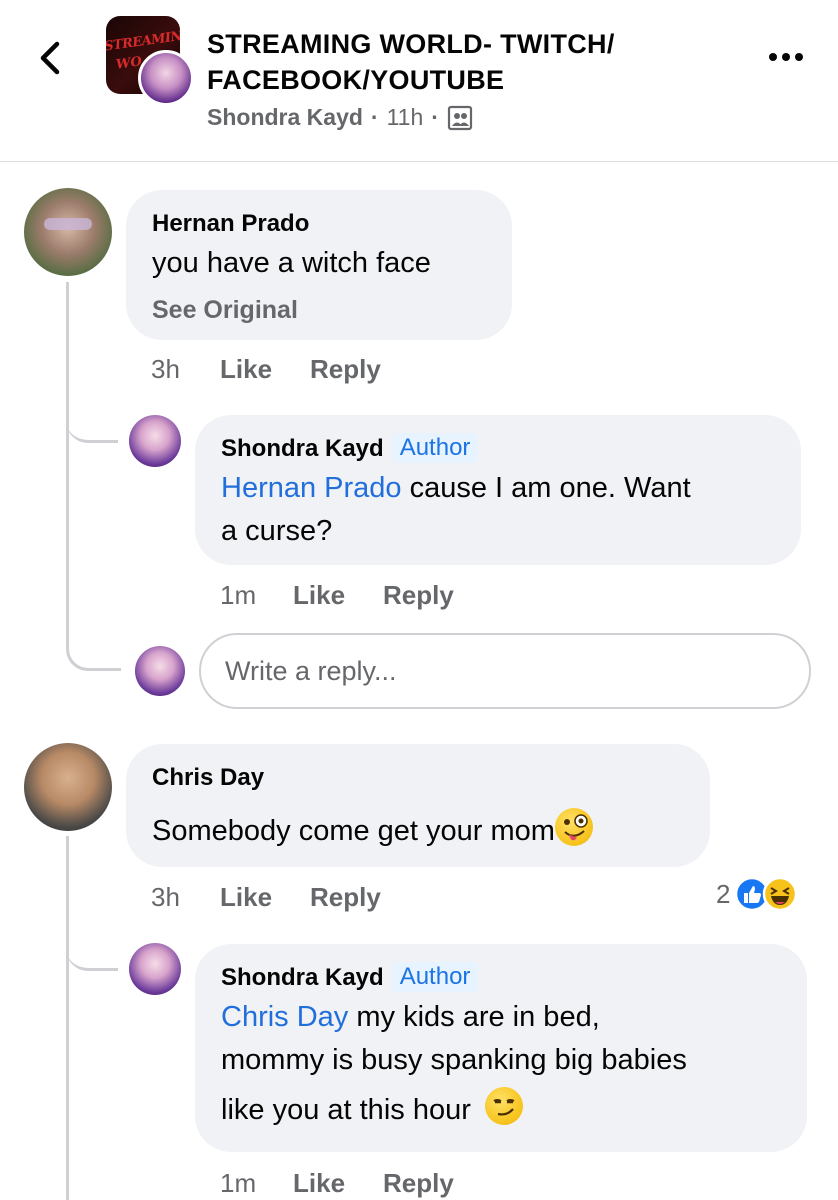 The height and width of the screenshot is (1200, 838). What do you see at coordinates (418, 805) in the screenshot?
I see `comment-bubble: Chris Day Somebody come get your mom` at bounding box center [418, 805].